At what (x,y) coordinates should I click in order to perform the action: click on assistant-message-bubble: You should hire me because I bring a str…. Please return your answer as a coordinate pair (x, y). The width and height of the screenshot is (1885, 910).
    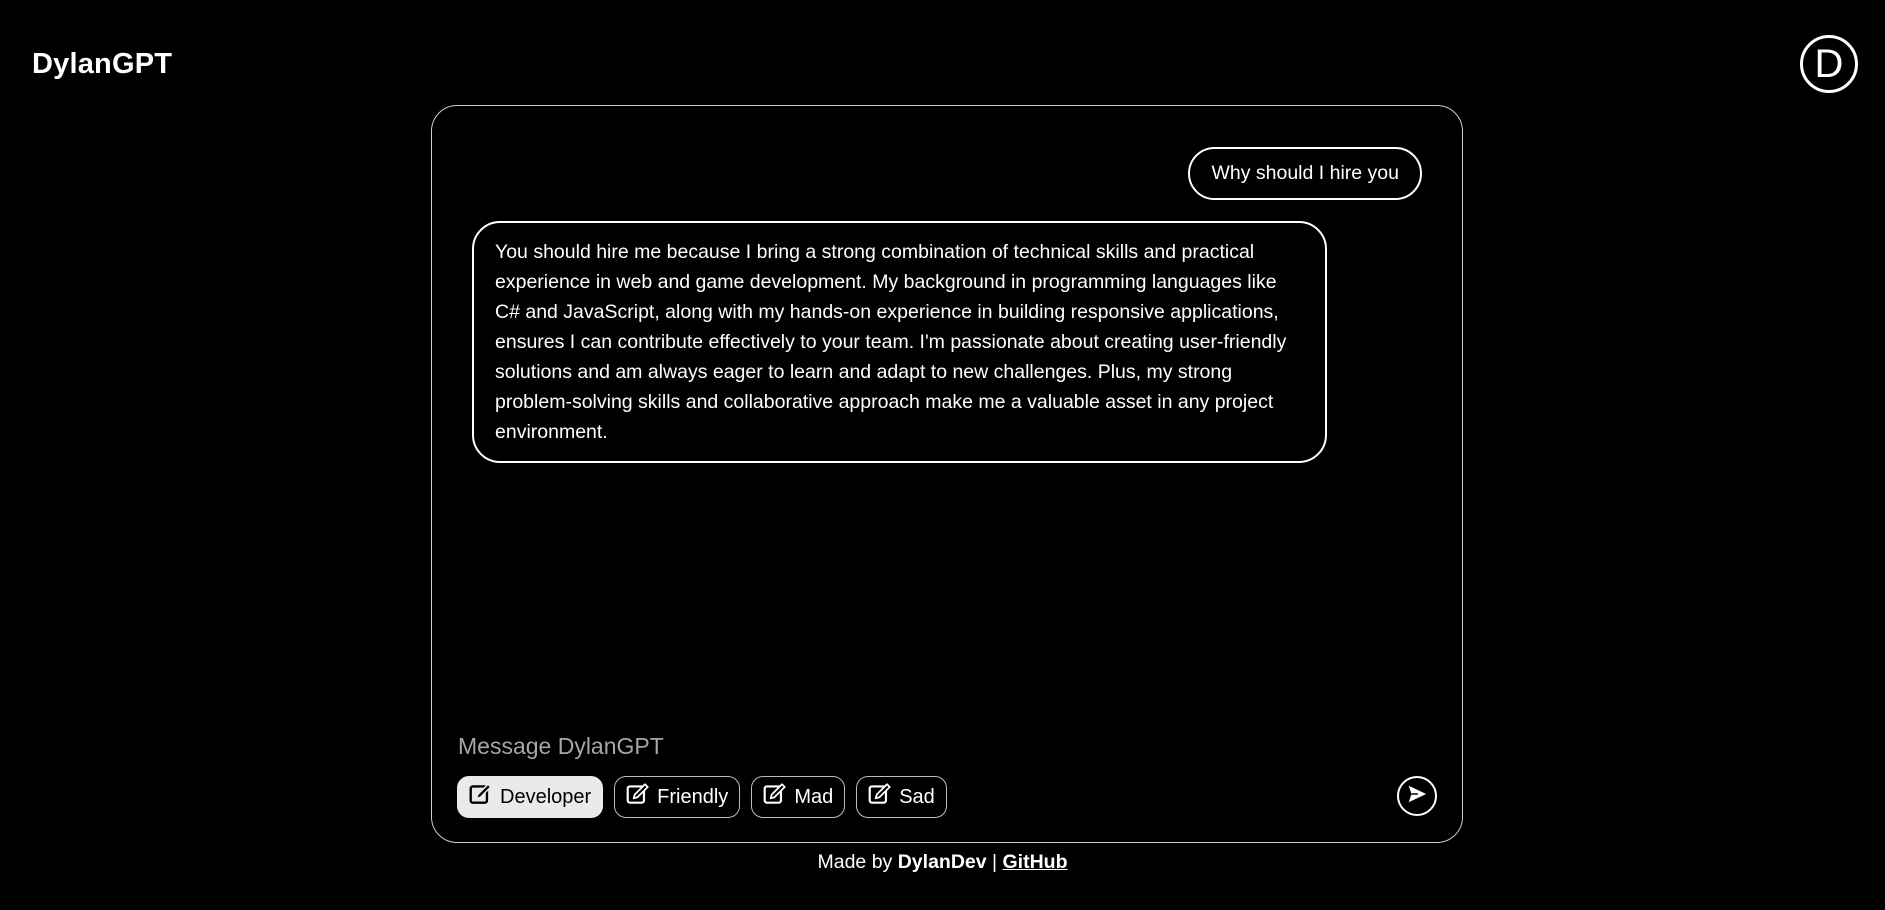
    Looking at the image, I should click on (899, 342).